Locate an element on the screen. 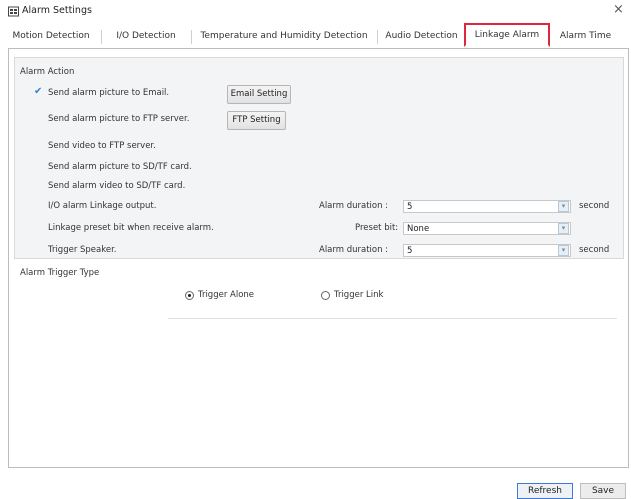  save-button: Save is located at coordinates (603, 491).